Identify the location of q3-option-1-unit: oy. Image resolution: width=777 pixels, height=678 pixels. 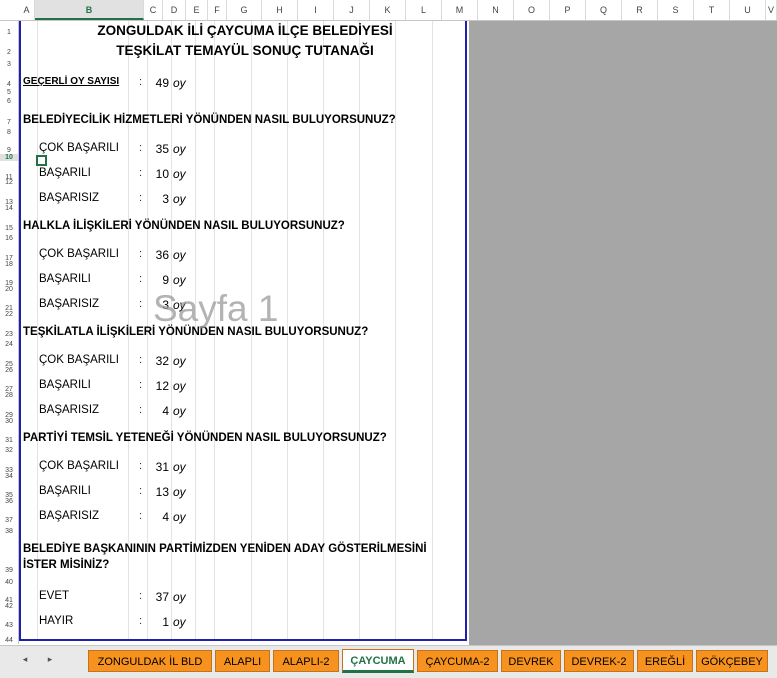
(179, 361).